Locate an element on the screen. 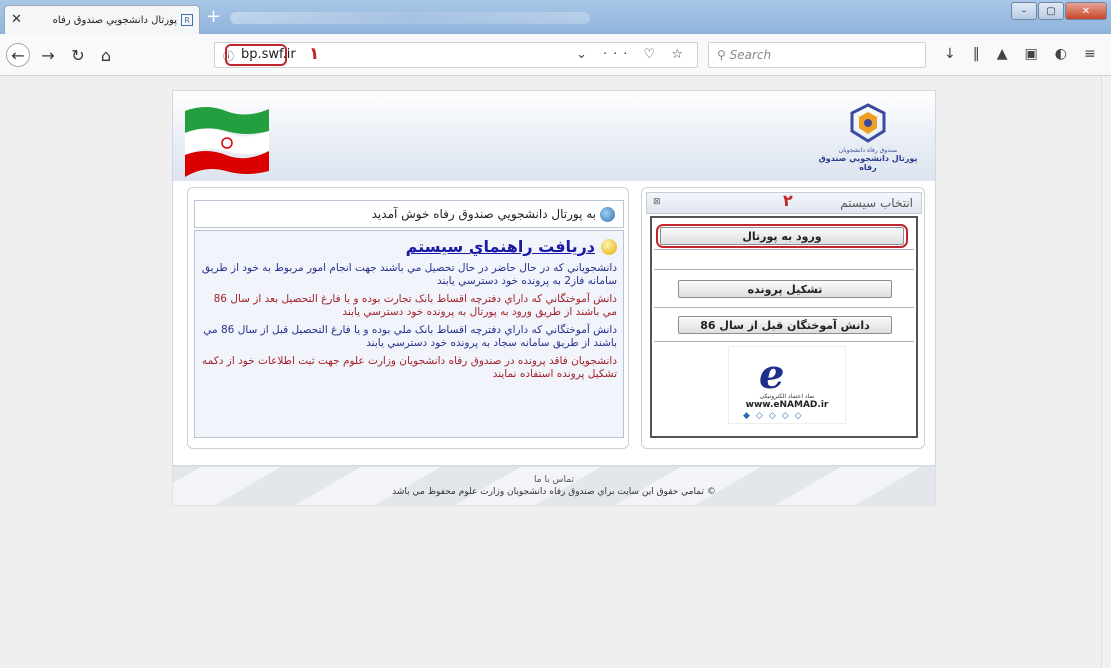 This screenshot has height=668, width=1111. back-arrow-icon: ← is located at coordinates (18, 55).